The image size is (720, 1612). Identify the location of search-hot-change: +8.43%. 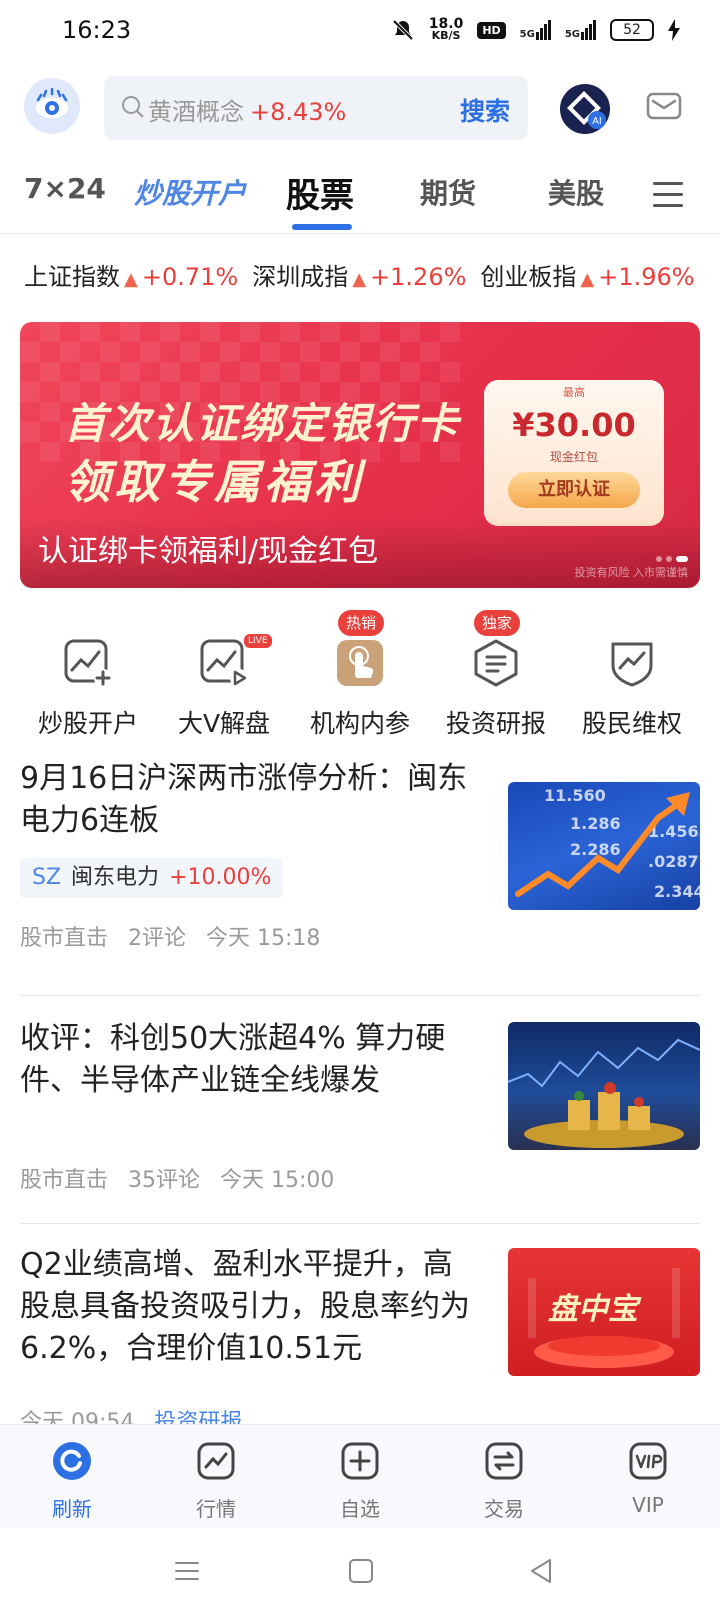
(298, 112).